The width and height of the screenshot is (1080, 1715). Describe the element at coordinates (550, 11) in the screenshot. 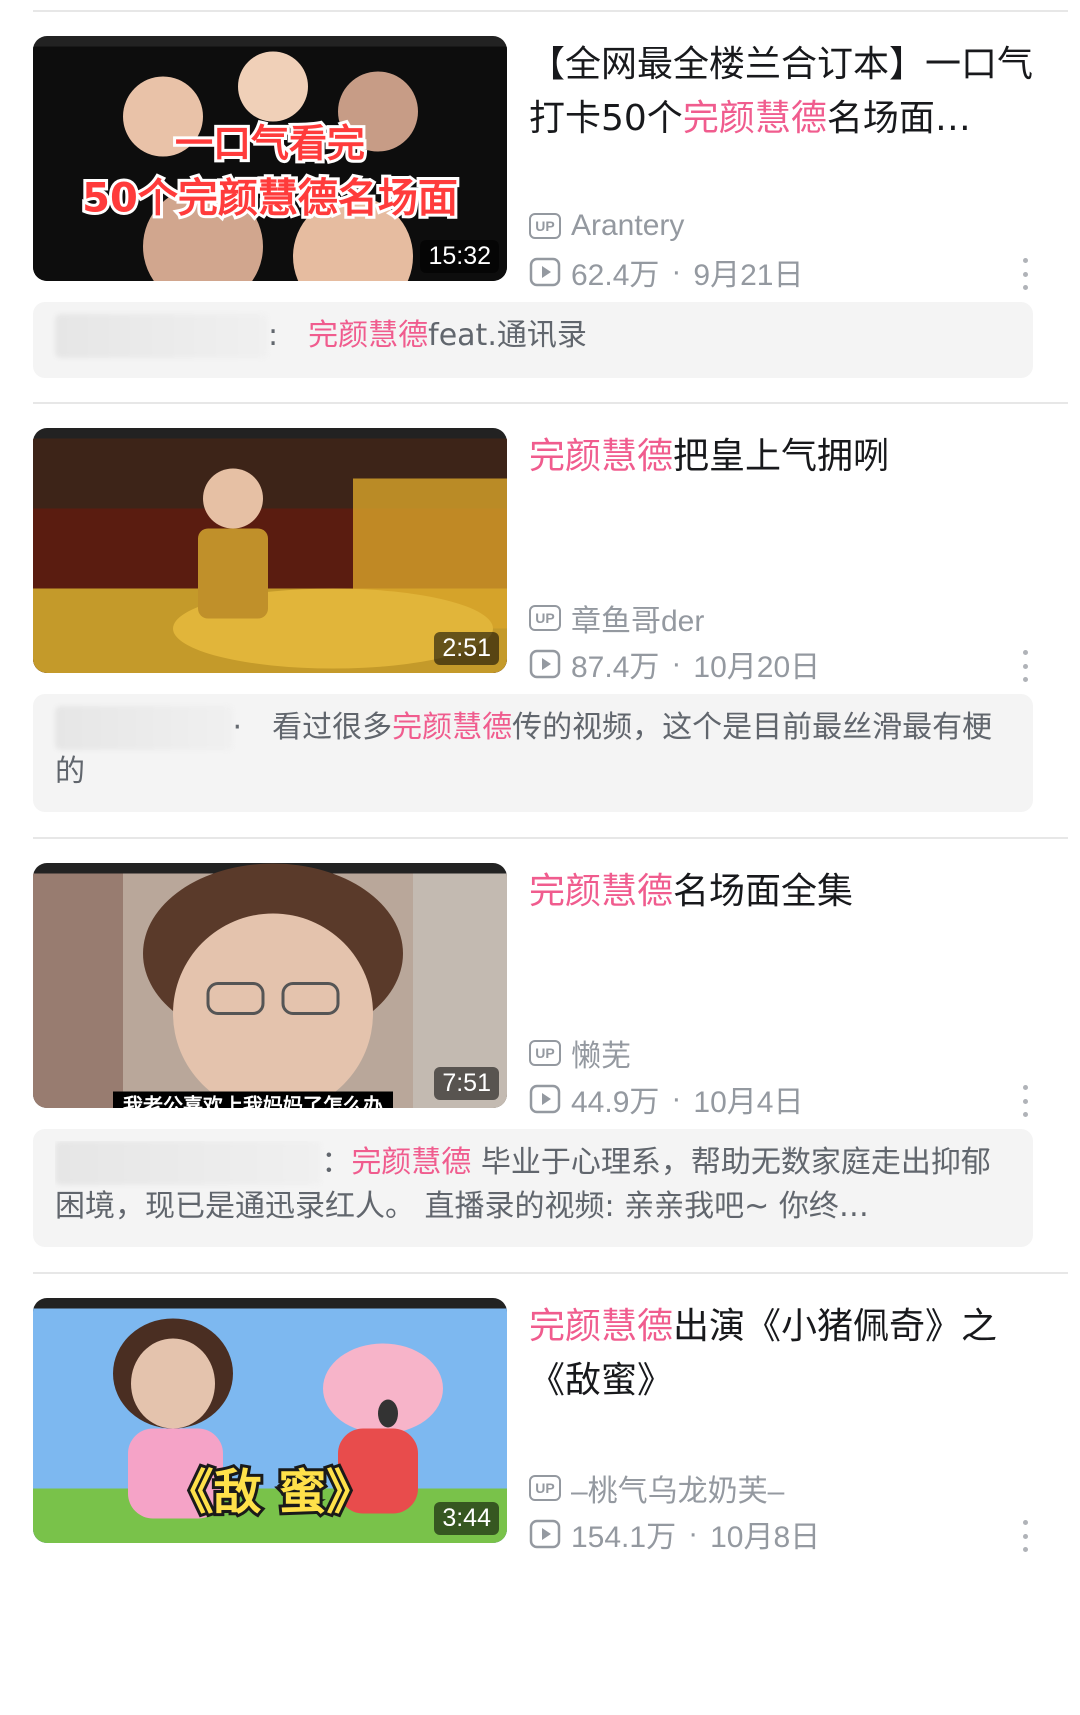

I see `top-divider` at that location.